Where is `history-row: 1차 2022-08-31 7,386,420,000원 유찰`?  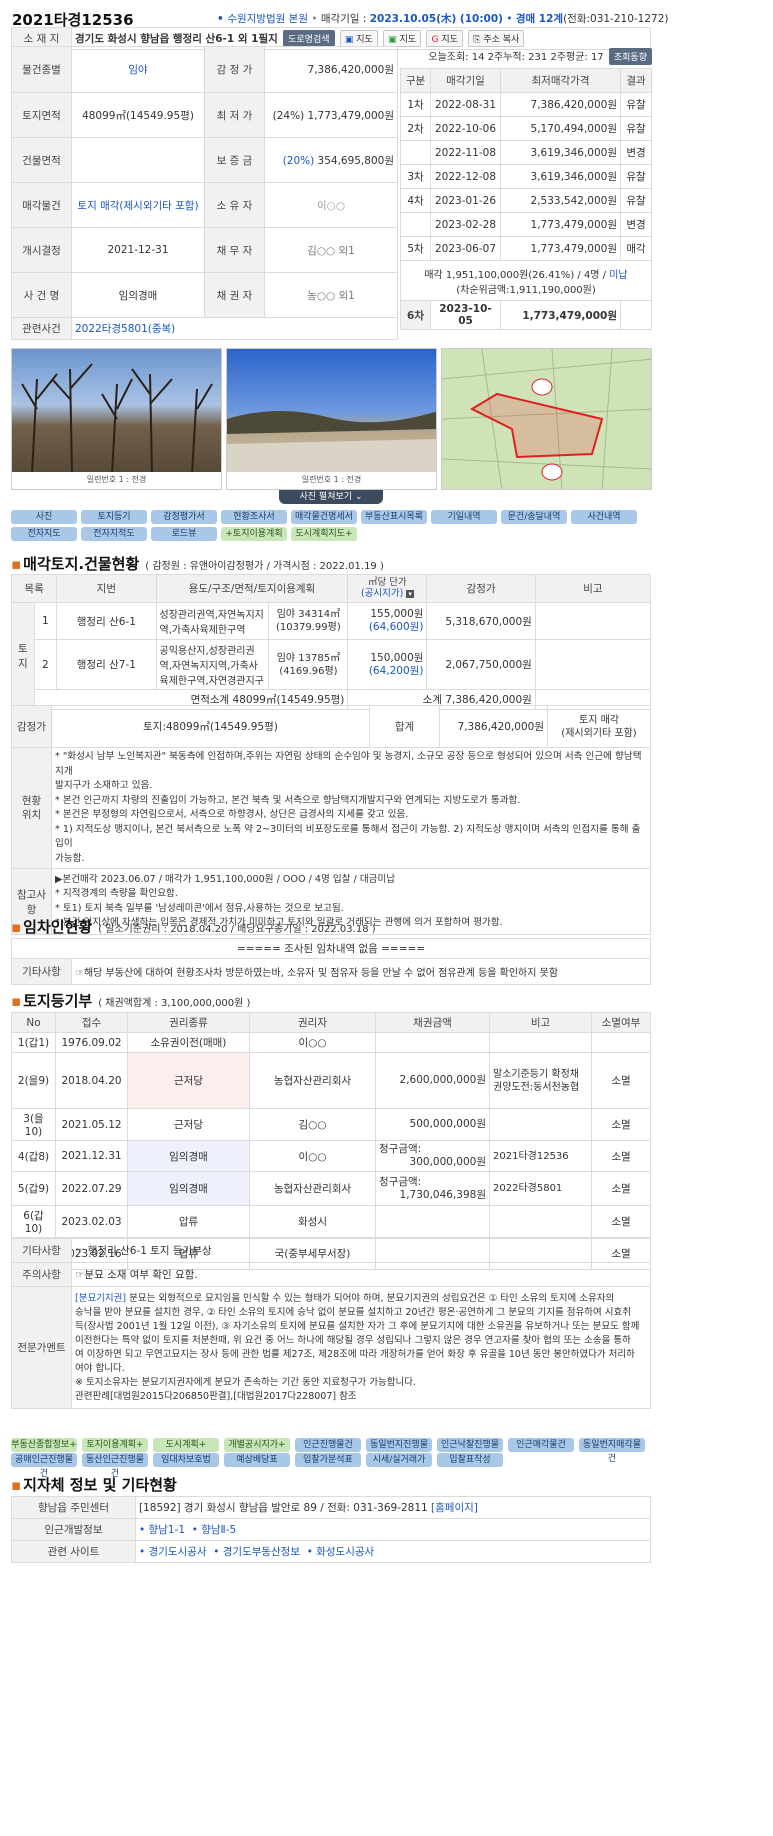
history-row: 1차 2022-08-31 7,386,420,000원 유찰 is located at coordinates (526, 104).